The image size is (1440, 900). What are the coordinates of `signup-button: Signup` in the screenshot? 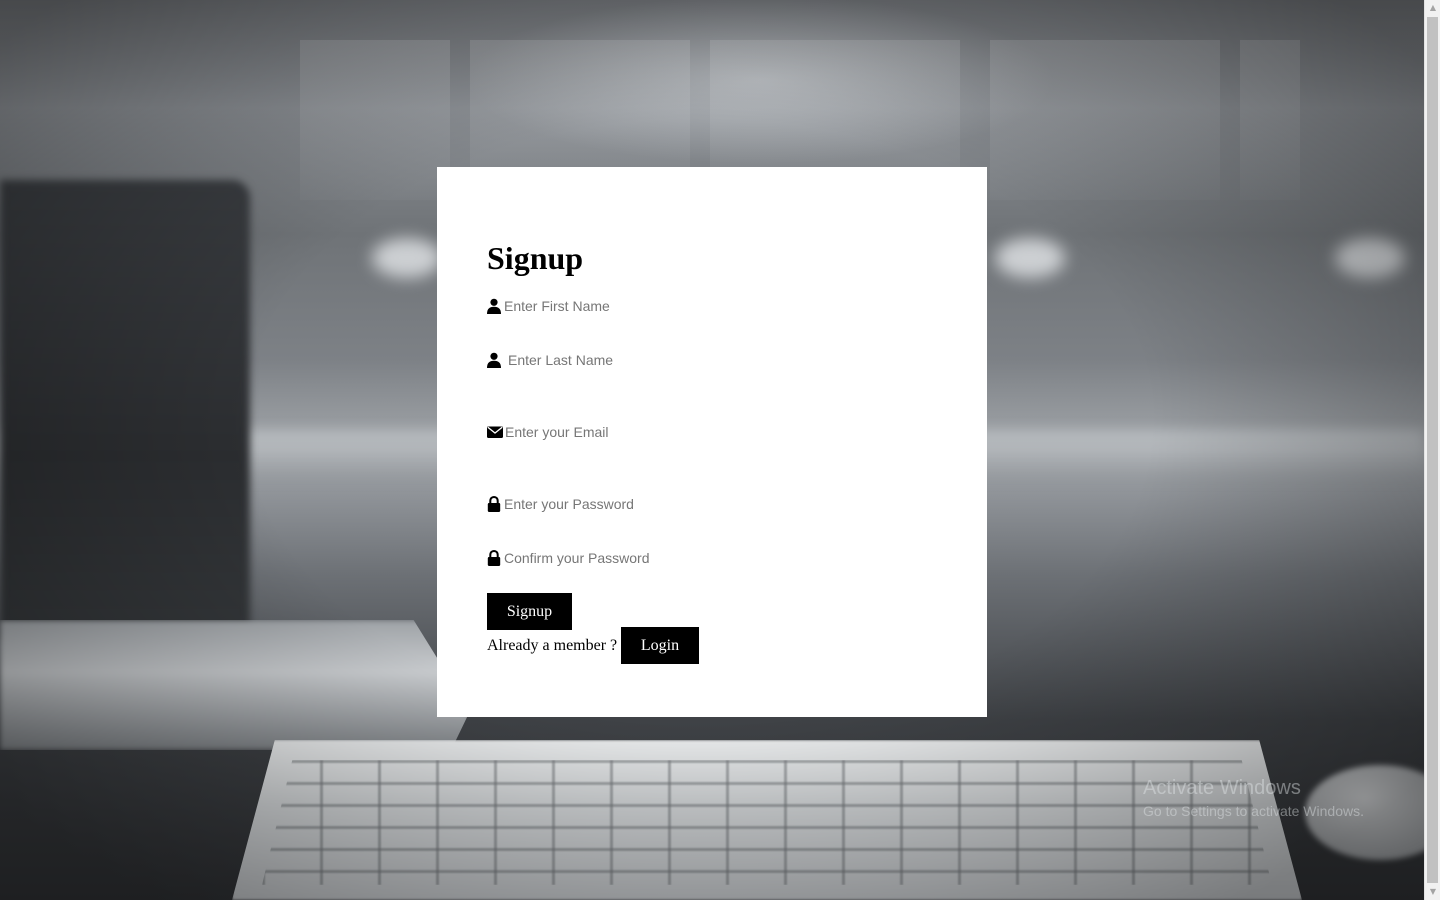 It's located at (529, 611).